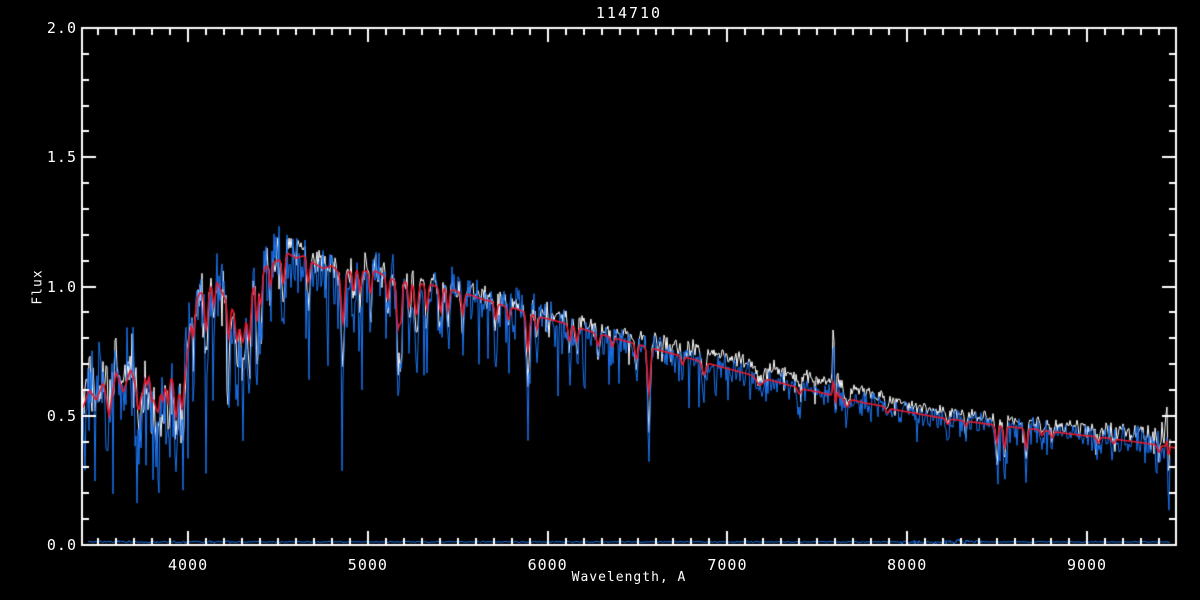 The height and width of the screenshot is (600, 1200). What do you see at coordinates (907, 565) in the screenshot?
I see `x-tick-label: 8000` at bounding box center [907, 565].